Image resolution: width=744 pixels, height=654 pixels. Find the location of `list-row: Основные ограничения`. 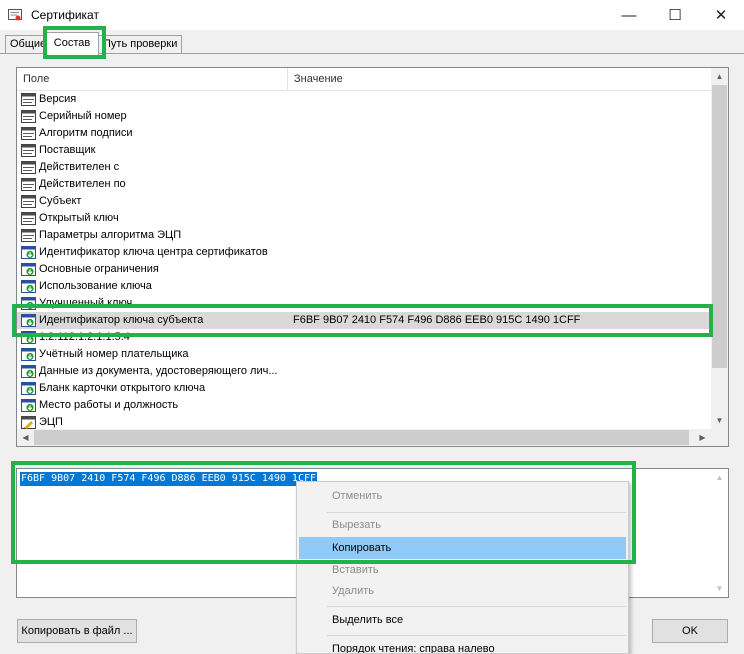

list-row: Основные ограничения is located at coordinates (364, 269).